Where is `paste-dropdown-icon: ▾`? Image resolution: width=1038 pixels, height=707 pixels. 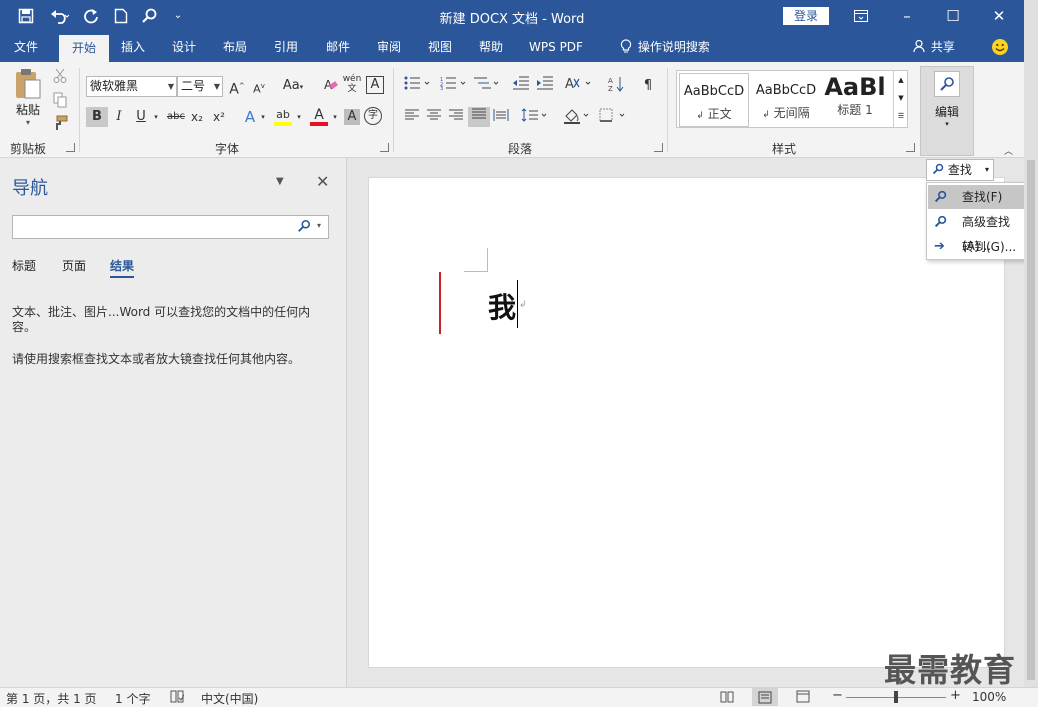 paste-dropdown-icon: ▾ is located at coordinates (28, 122).